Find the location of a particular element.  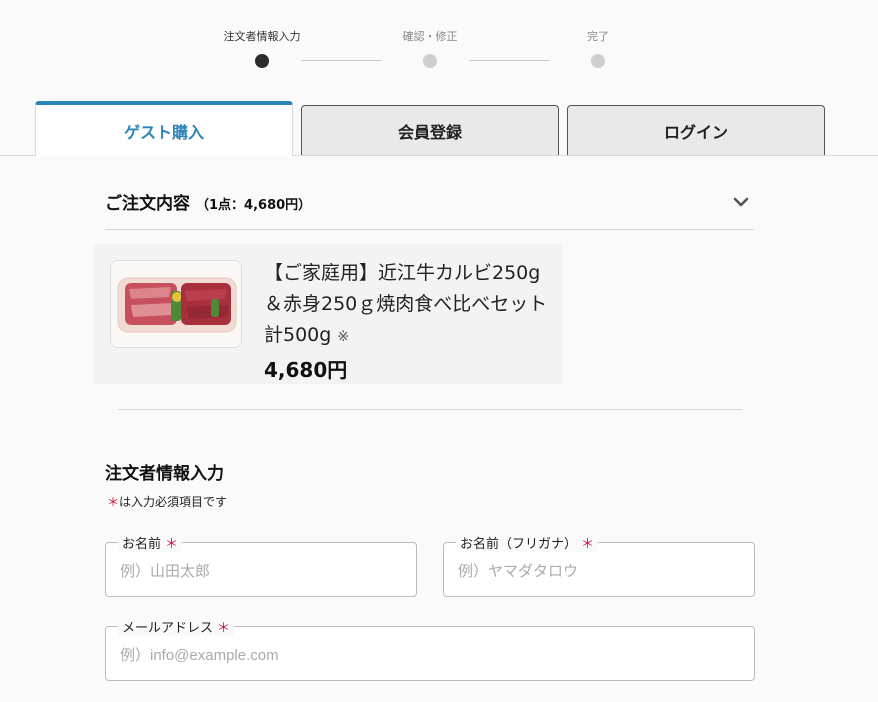

name-kana-field-label: お名前（フリガナ）＊ is located at coordinates (527, 542).